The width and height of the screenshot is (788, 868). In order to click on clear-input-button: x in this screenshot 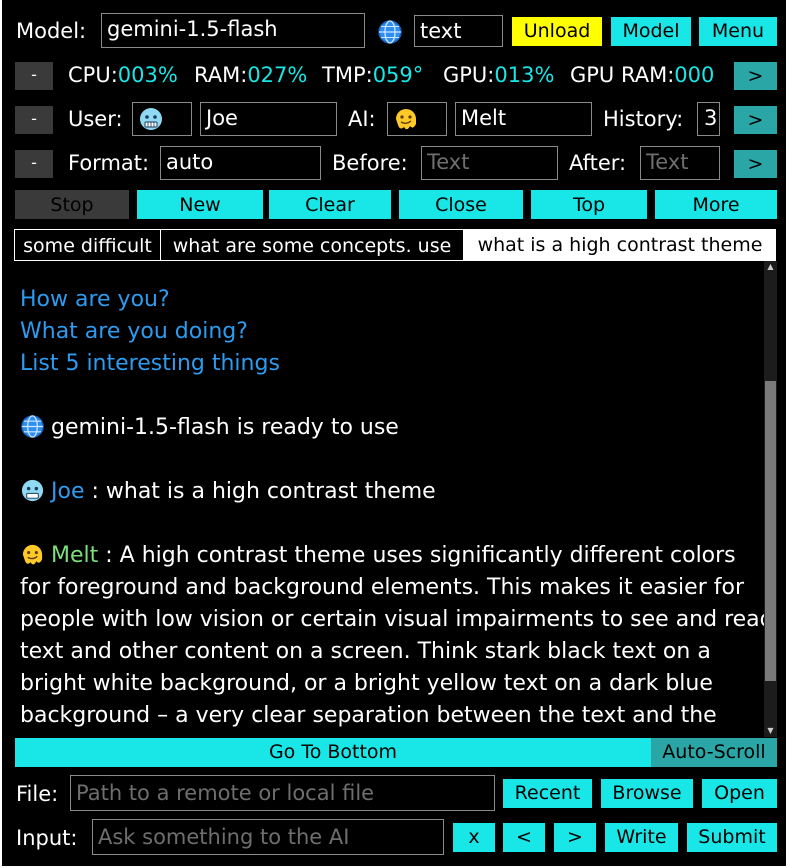, I will do `click(474, 837)`.